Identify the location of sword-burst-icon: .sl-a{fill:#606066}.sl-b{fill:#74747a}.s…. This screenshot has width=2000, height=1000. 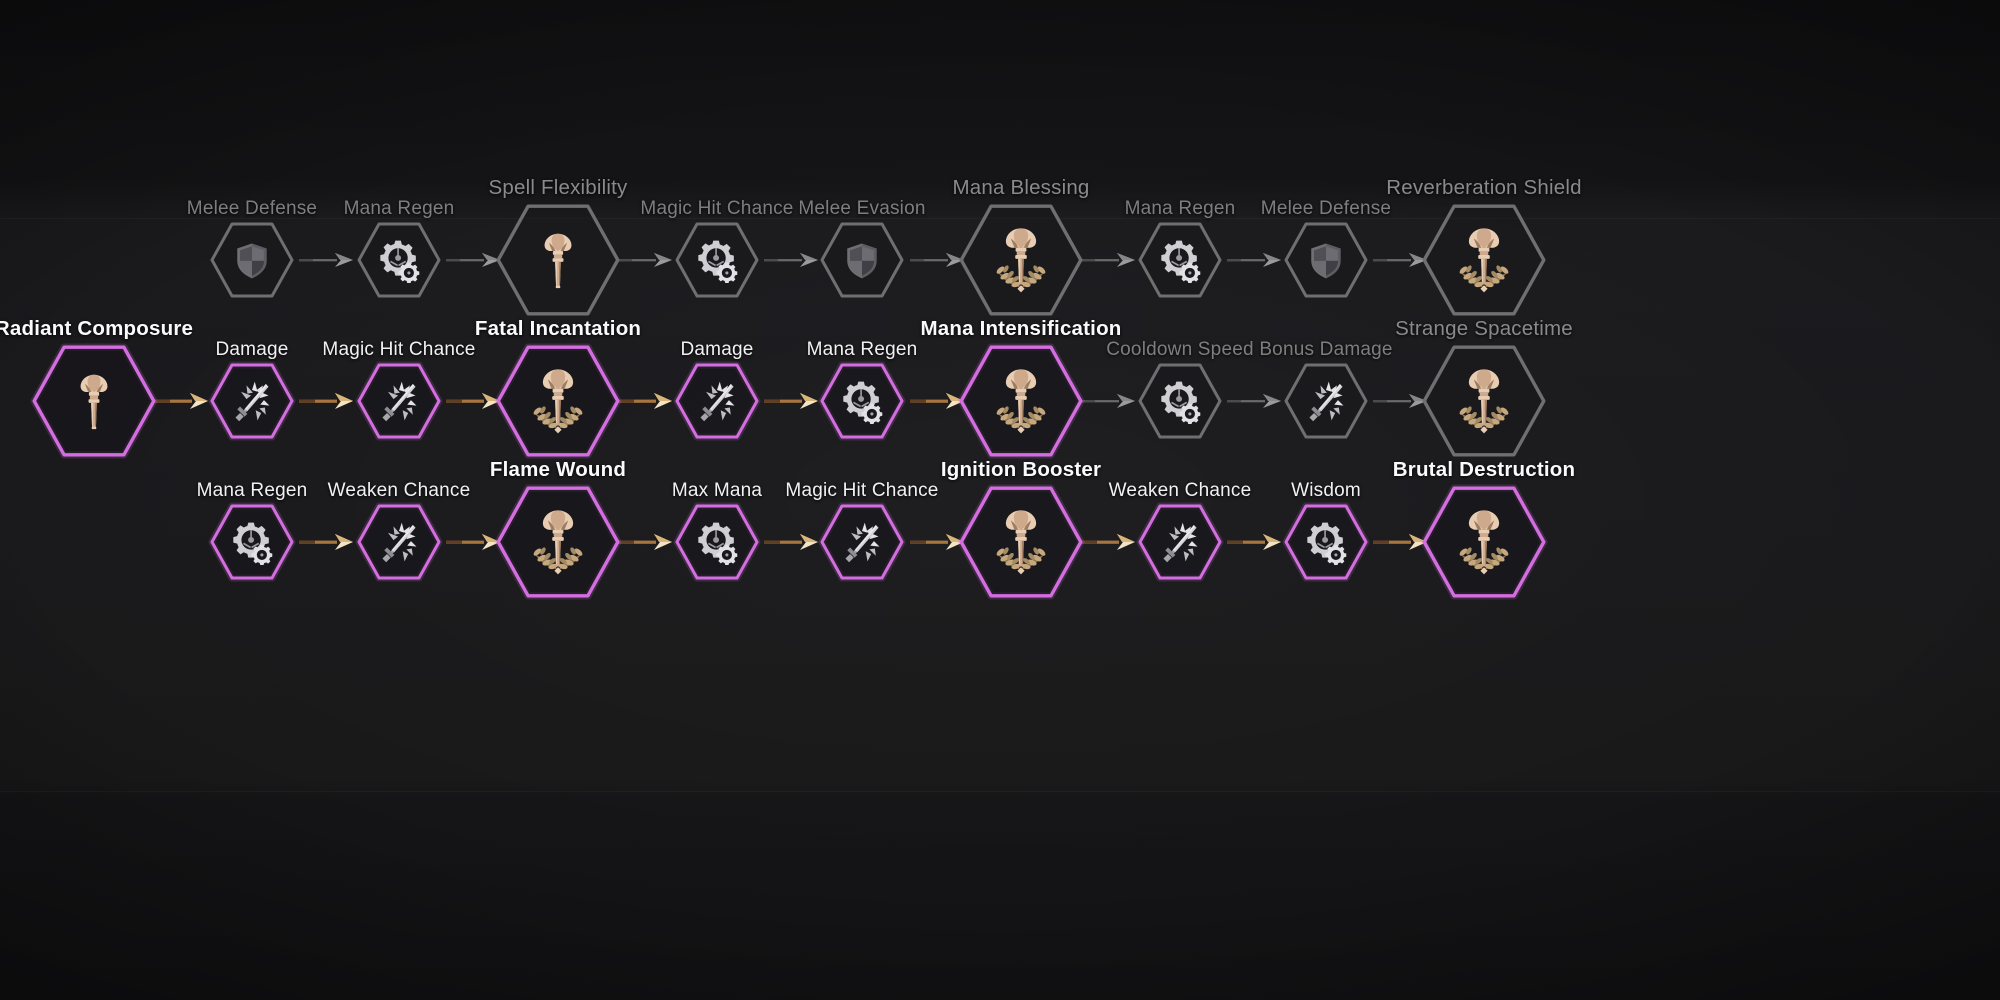
(1326, 401).